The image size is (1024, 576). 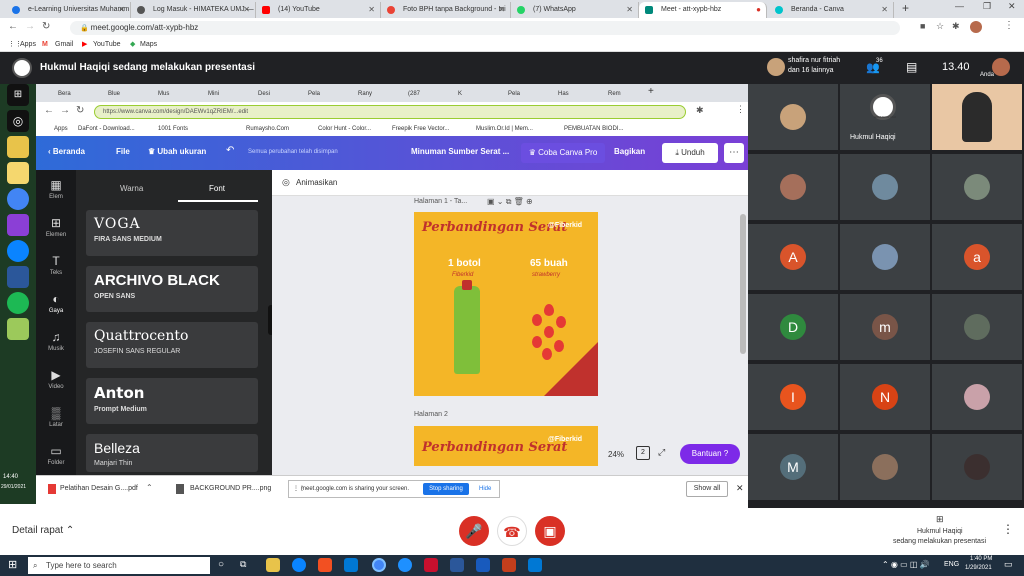 I want to click on canva-more-button: ⋯, so click(x=734, y=153).